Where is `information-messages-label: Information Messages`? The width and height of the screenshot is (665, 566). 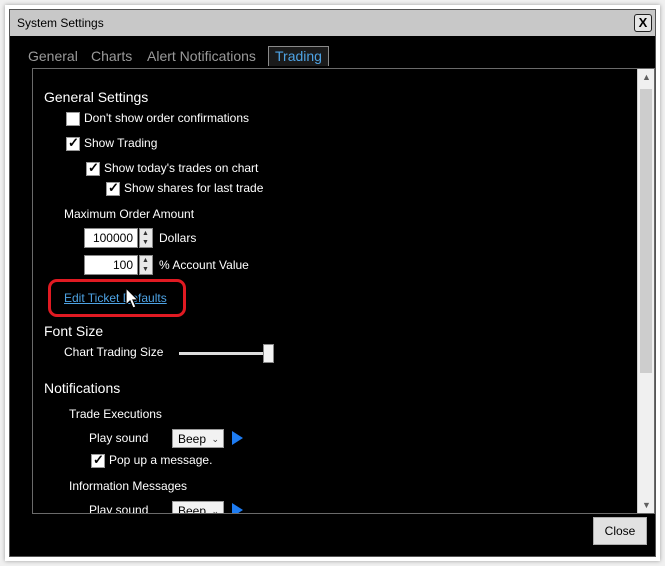 information-messages-label: Information Messages is located at coordinates (128, 486).